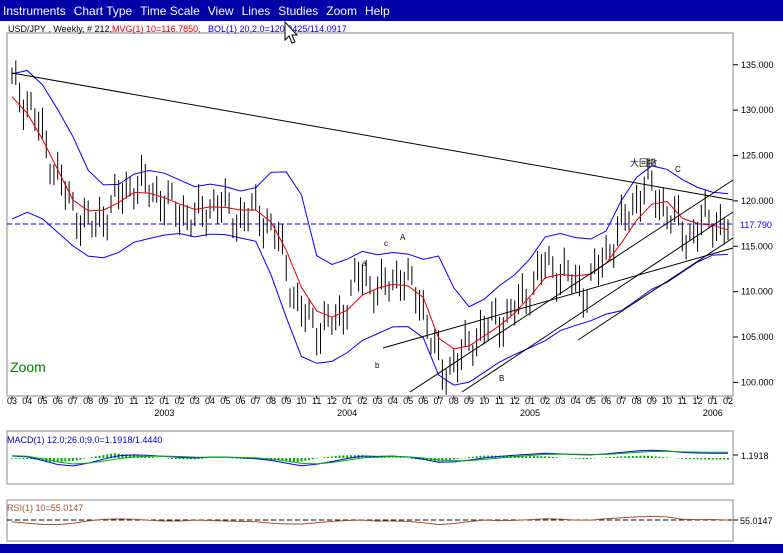  I want to click on time-axis-years: 2003 2004 2005 2006, so click(438, 413).